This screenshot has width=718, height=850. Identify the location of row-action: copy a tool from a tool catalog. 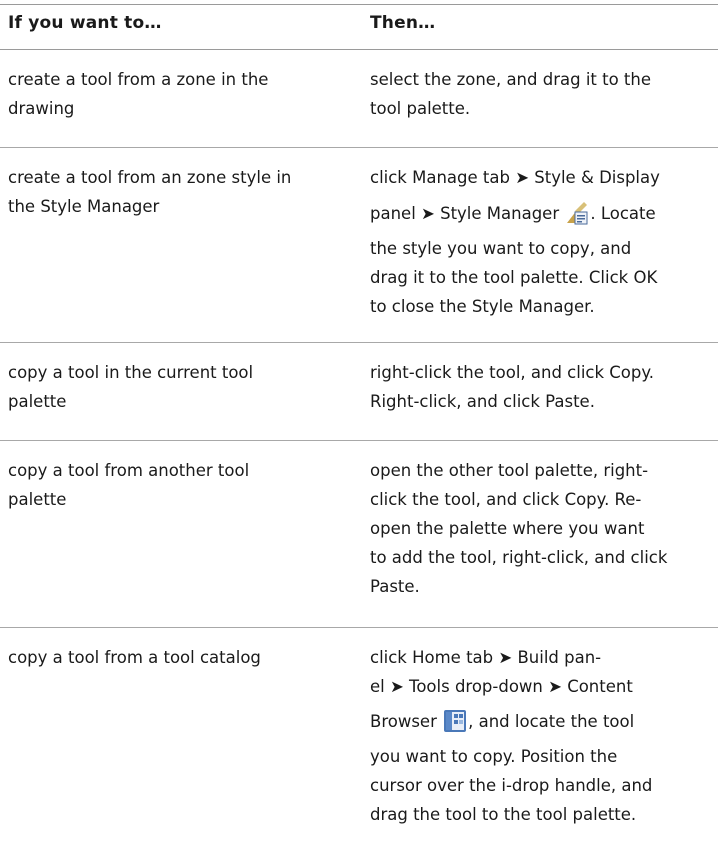
(134, 657).